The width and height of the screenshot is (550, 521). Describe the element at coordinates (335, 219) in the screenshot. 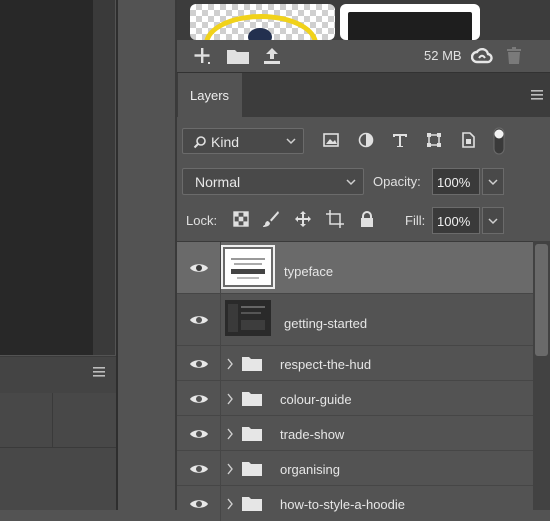

I see `lock-artboard-icon` at that location.